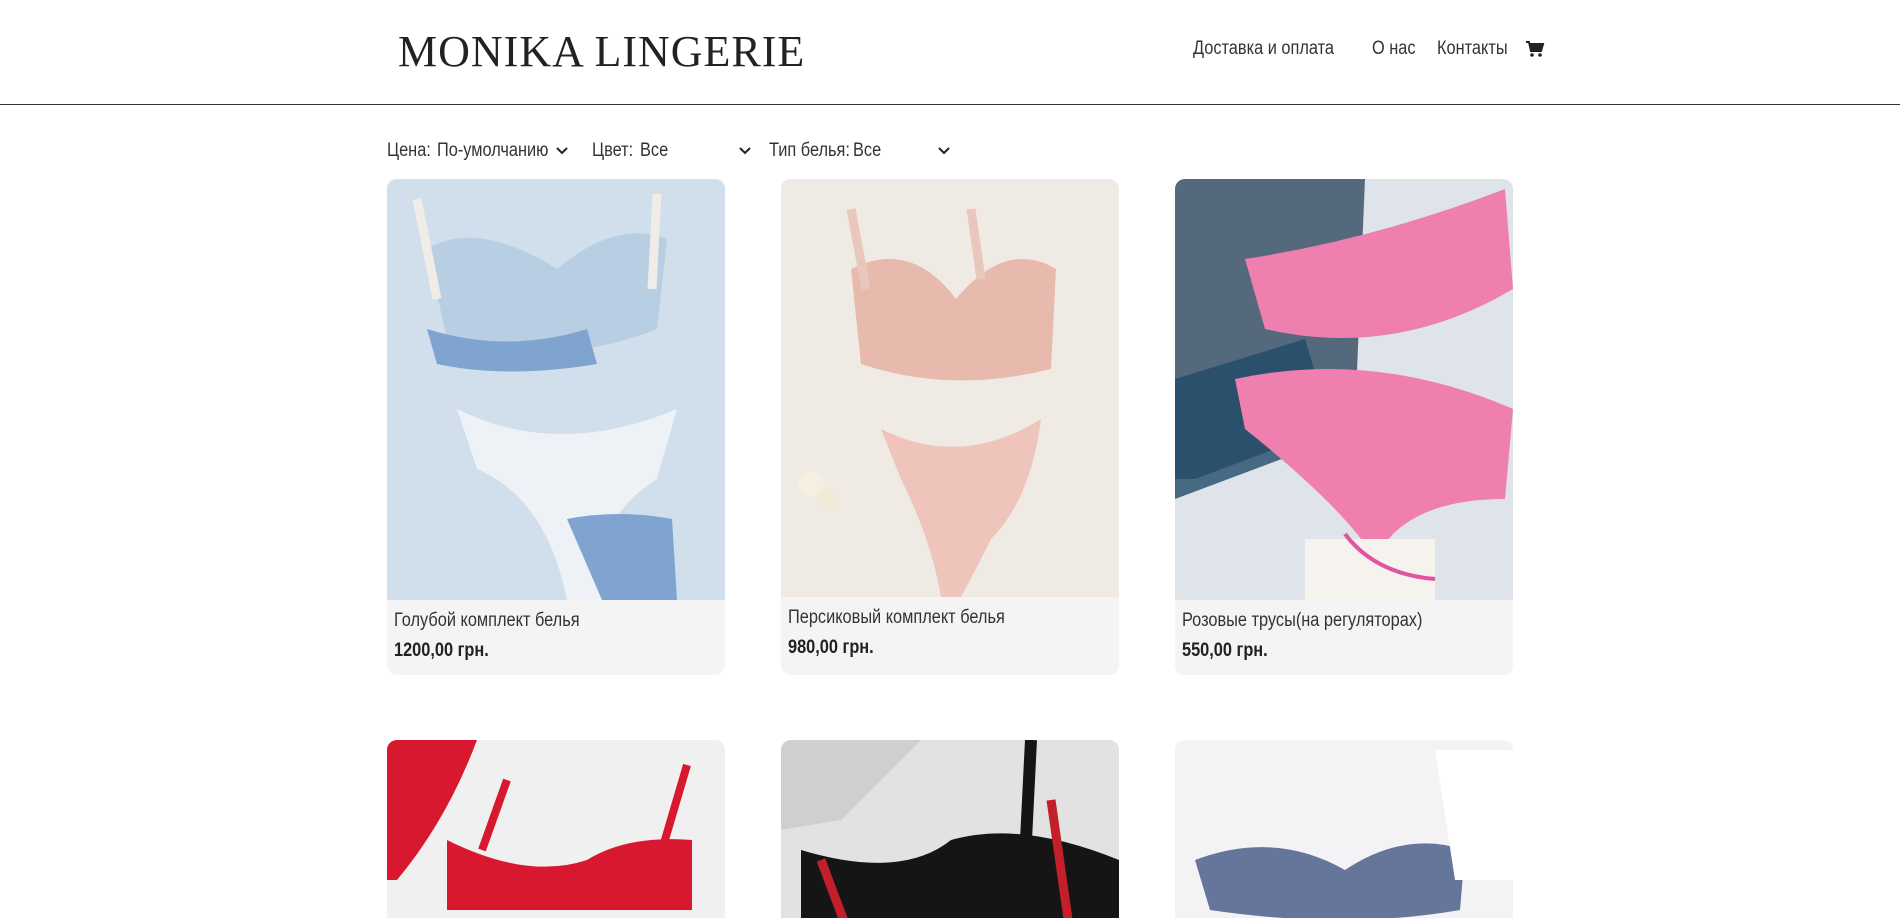 The image size is (1900, 918). Describe the element at coordinates (1344, 616) in the screenshot. I see `product-title: Розовые трусы(на регуляторах)` at that location.